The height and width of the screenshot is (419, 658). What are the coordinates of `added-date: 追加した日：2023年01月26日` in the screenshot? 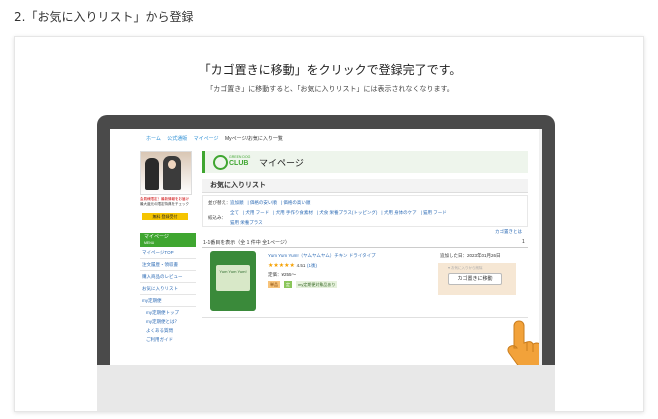 It's located at (470, 255).